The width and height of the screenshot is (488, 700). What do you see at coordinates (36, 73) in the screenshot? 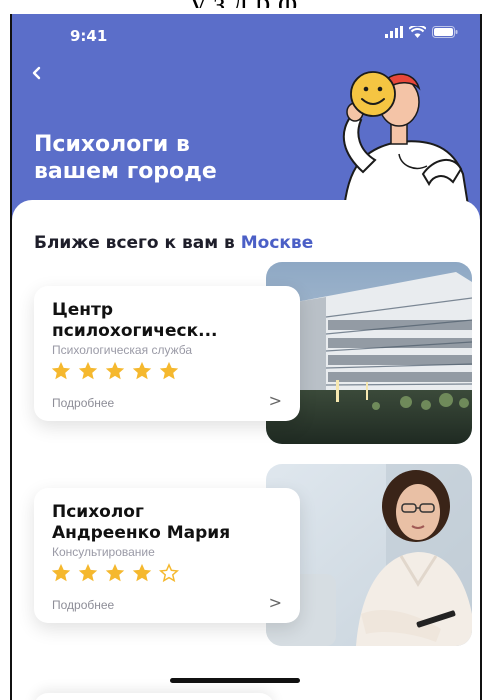
I see `chevron-left-icon` at bounding box center [36, 73].